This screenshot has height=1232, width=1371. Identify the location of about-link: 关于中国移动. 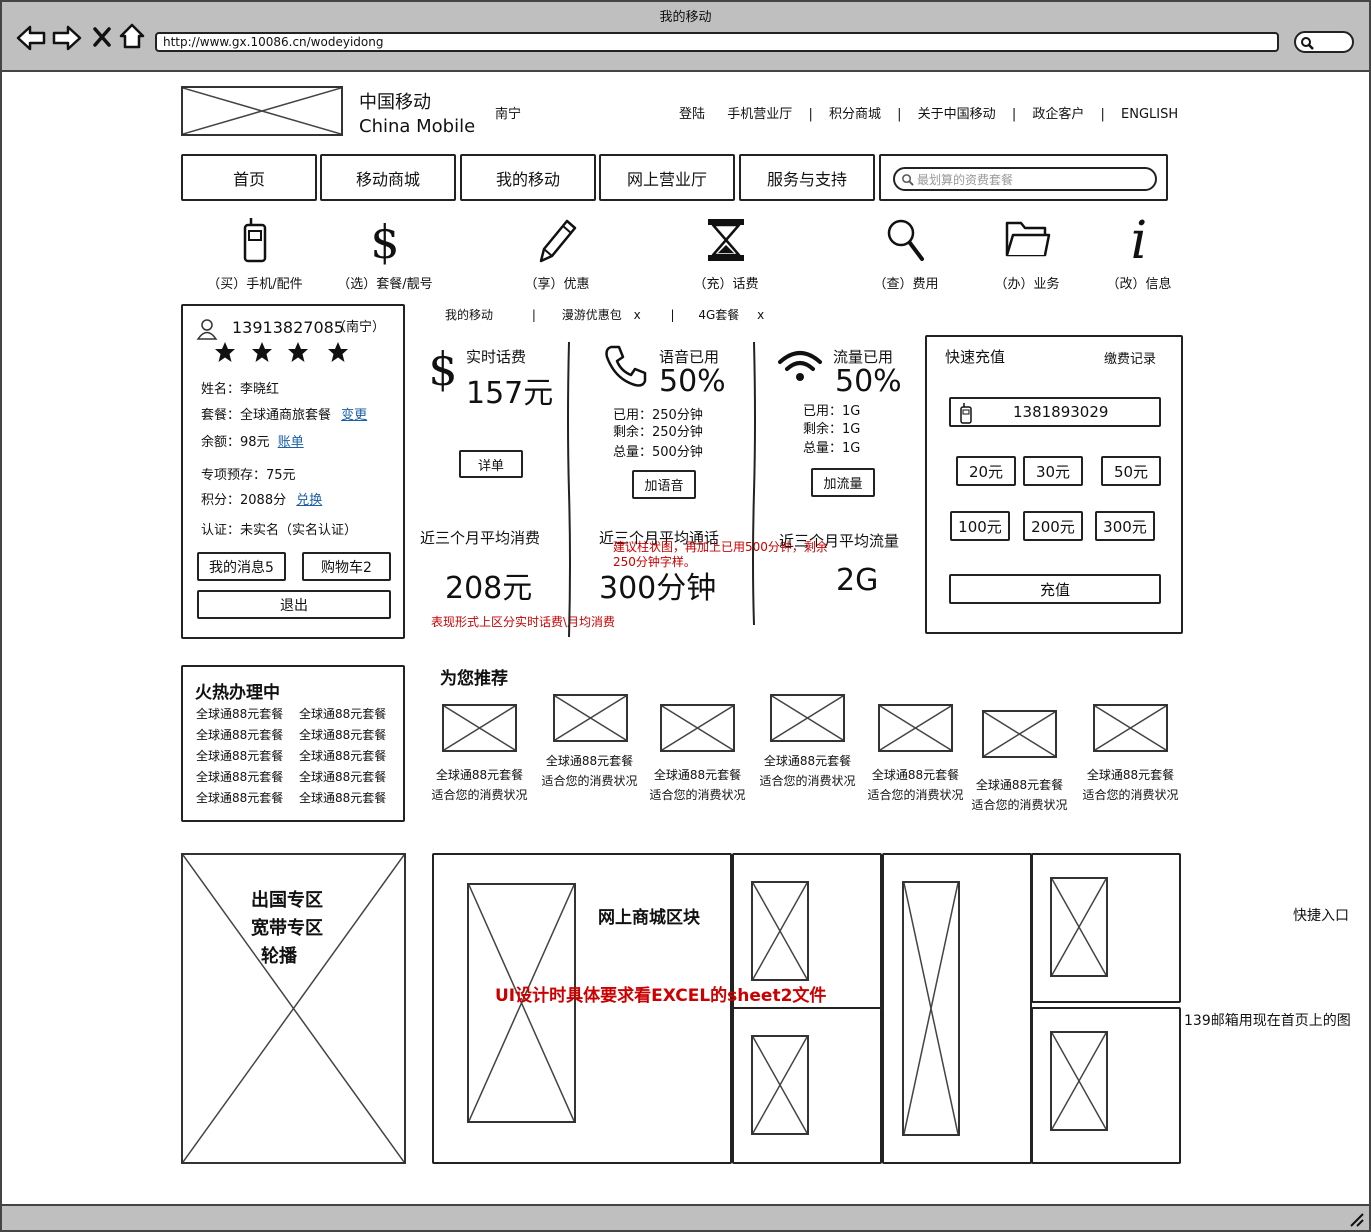
(957, 114).